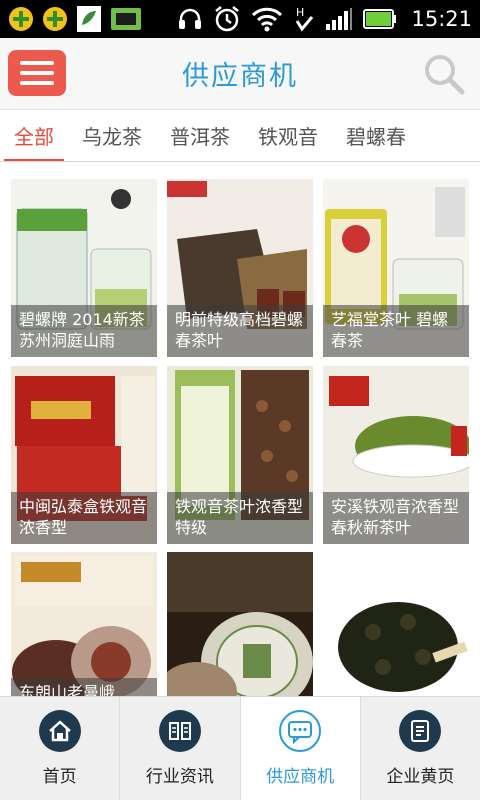  I want to click on nav-directory: 企业黄页, so click(420, 748).